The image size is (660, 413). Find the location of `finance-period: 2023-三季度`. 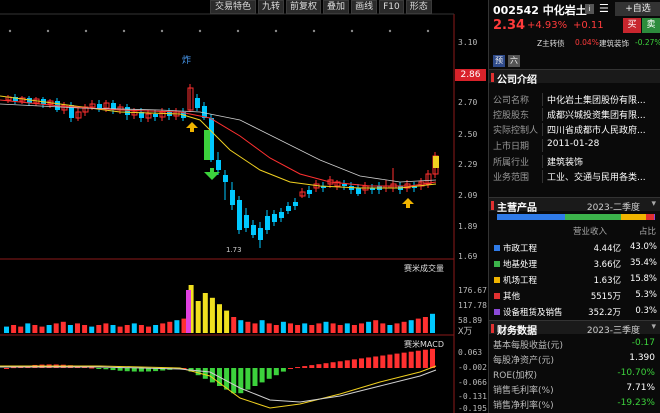

finance-period: 2023-三季度 is located at coordinates (613, 329).